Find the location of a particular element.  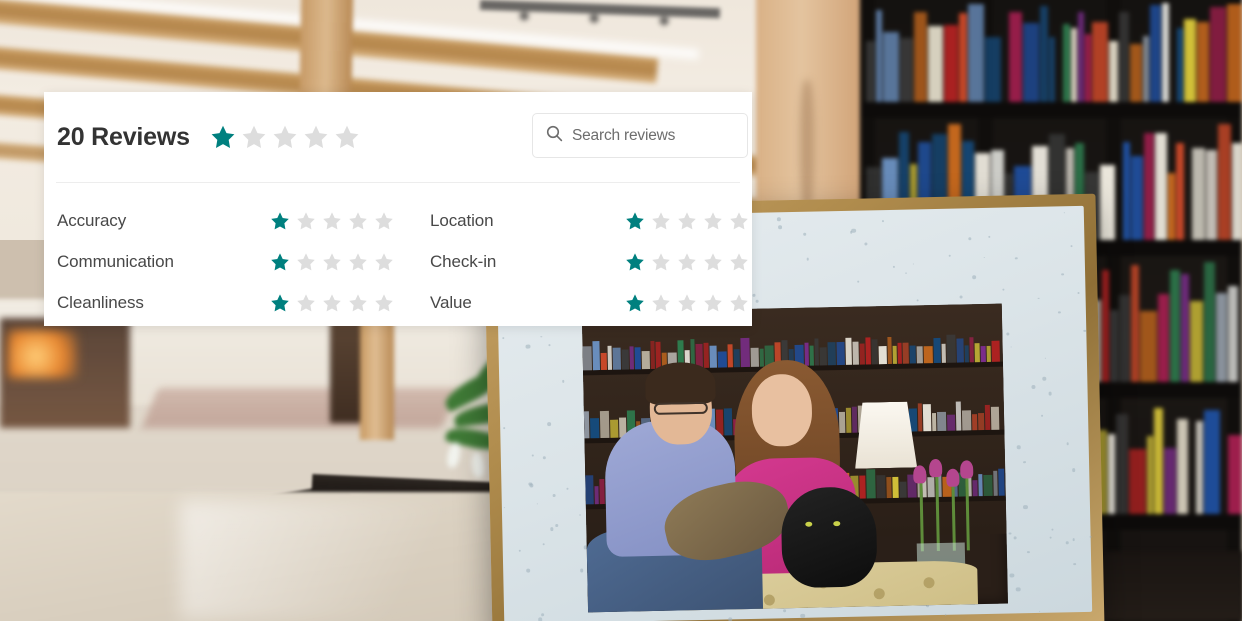

rating-stars-value is located at coordinates (690, 303).